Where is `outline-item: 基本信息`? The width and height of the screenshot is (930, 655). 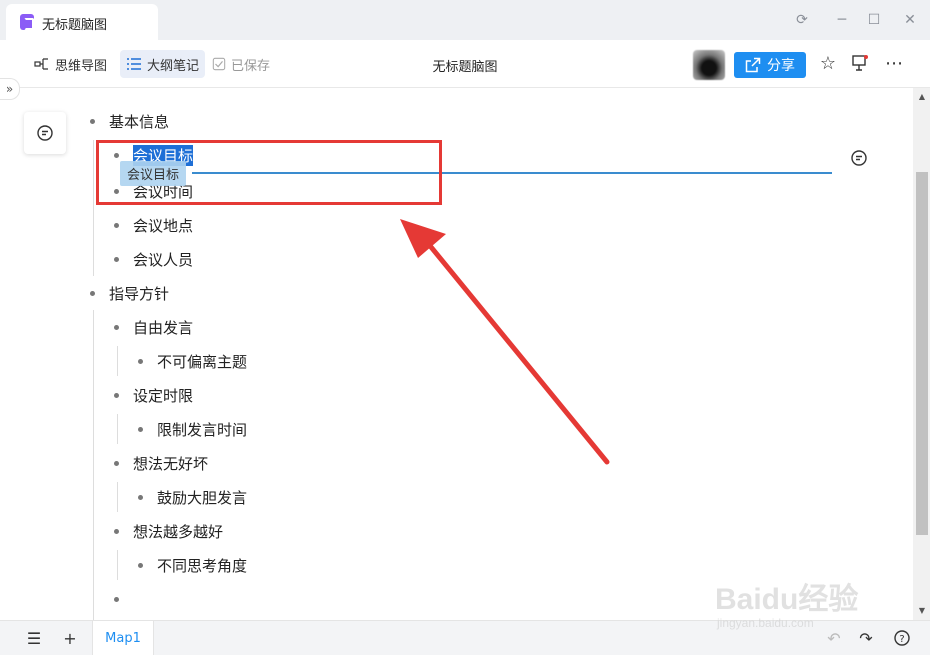 outline-item: 基本信息 is located at coordinates (129, 121).